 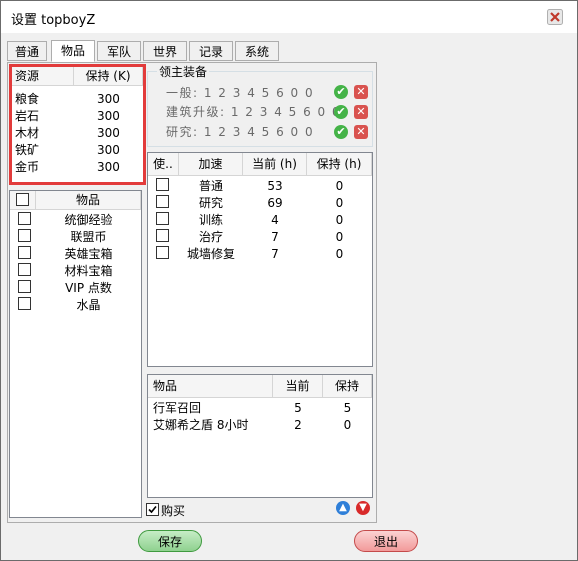 What do you see at coordinates (339, 164) in the screenshot?
I see `speedups-col-keep: 保持 (h)` at bounding box center [339, 164].